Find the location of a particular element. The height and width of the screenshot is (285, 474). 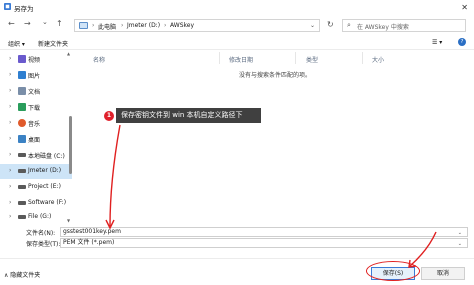

up-arrow-icon: ↑ is located at coordinates (59, 23).